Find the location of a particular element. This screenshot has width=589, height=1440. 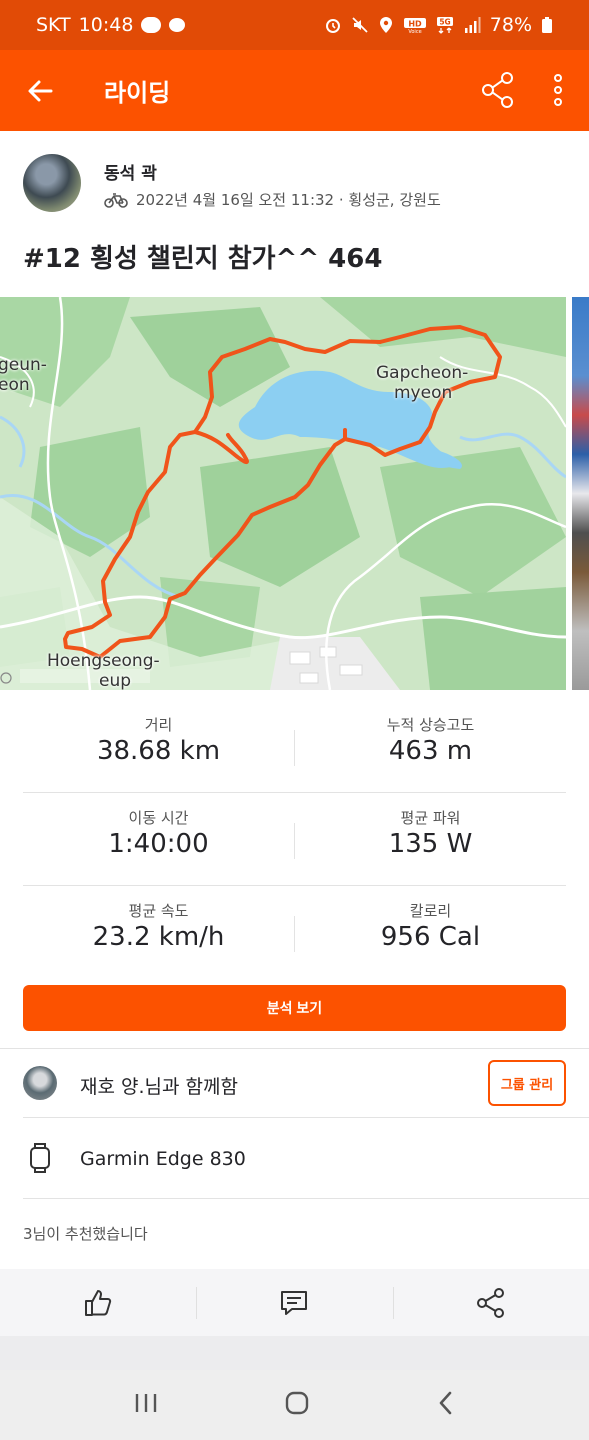

stat-value: 135 W is located at coordinates (430, 844).